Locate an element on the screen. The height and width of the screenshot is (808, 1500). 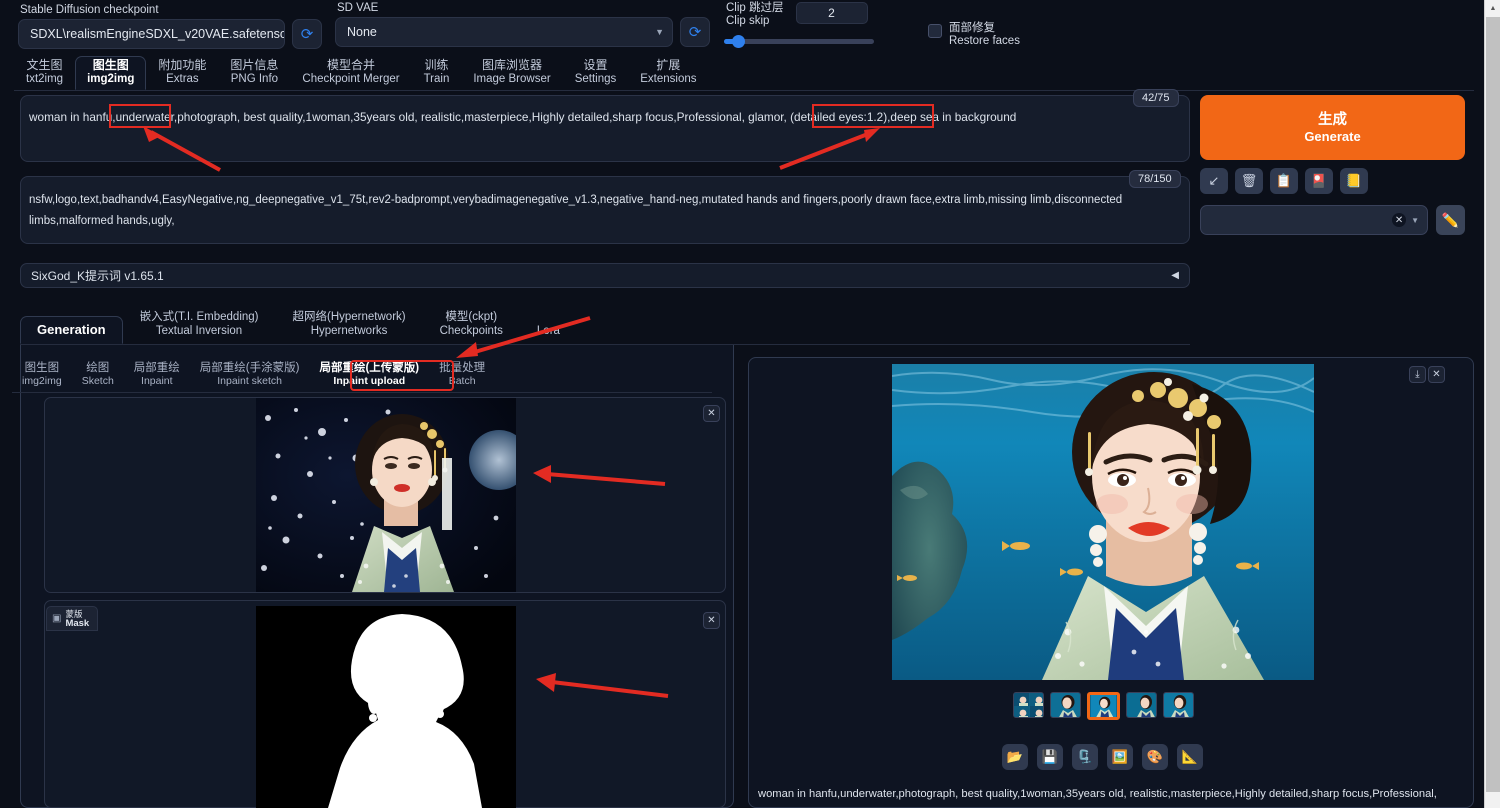
generate-icon-row: ↙ 🗑 📋 🎴 📒 is located at coordinates (1335, 181).